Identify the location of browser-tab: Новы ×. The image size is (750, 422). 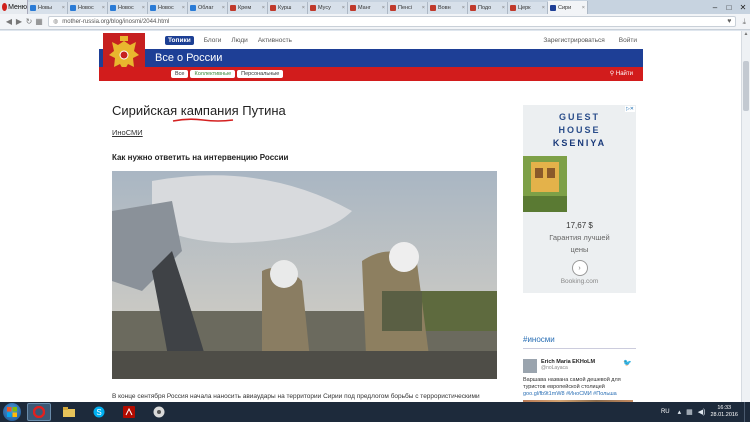
(48, 8).